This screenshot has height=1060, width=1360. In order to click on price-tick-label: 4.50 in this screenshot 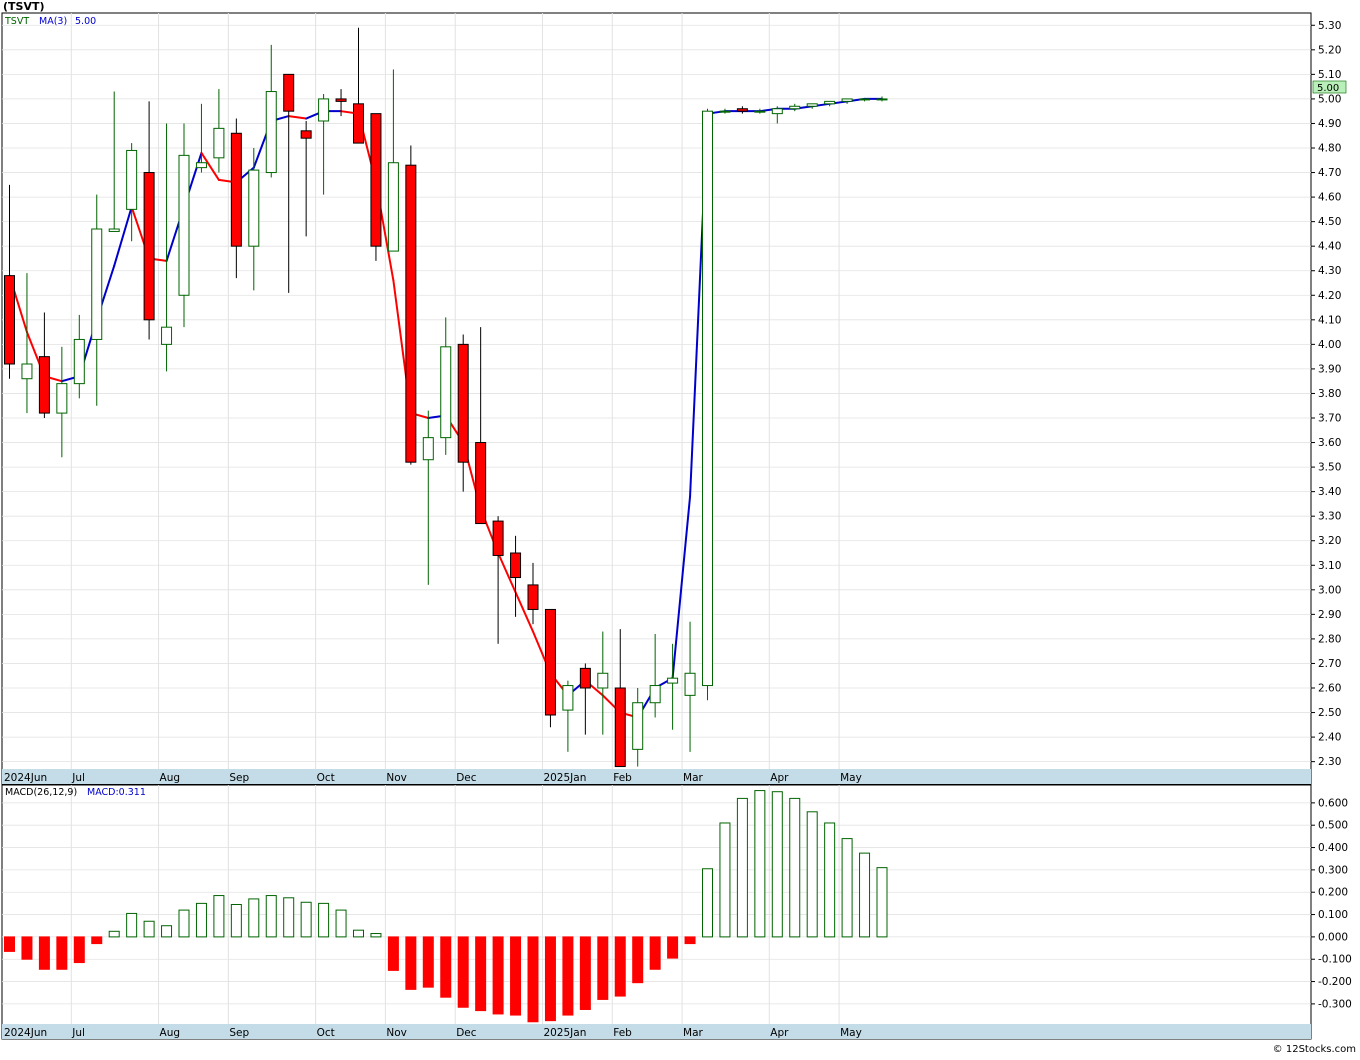, I will do `click(1329, 222)`.